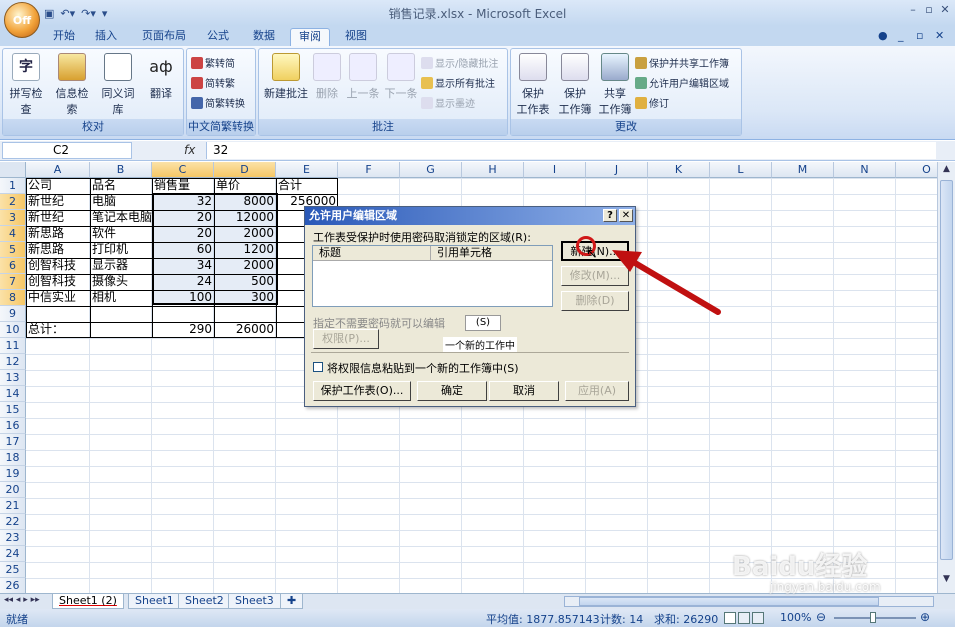 The width and height of the screenshot is (955, 627). What do you see at coordinates (369, 170) in the screenshot?
I see `column-header-f: F` at bounding box center [369, 170].